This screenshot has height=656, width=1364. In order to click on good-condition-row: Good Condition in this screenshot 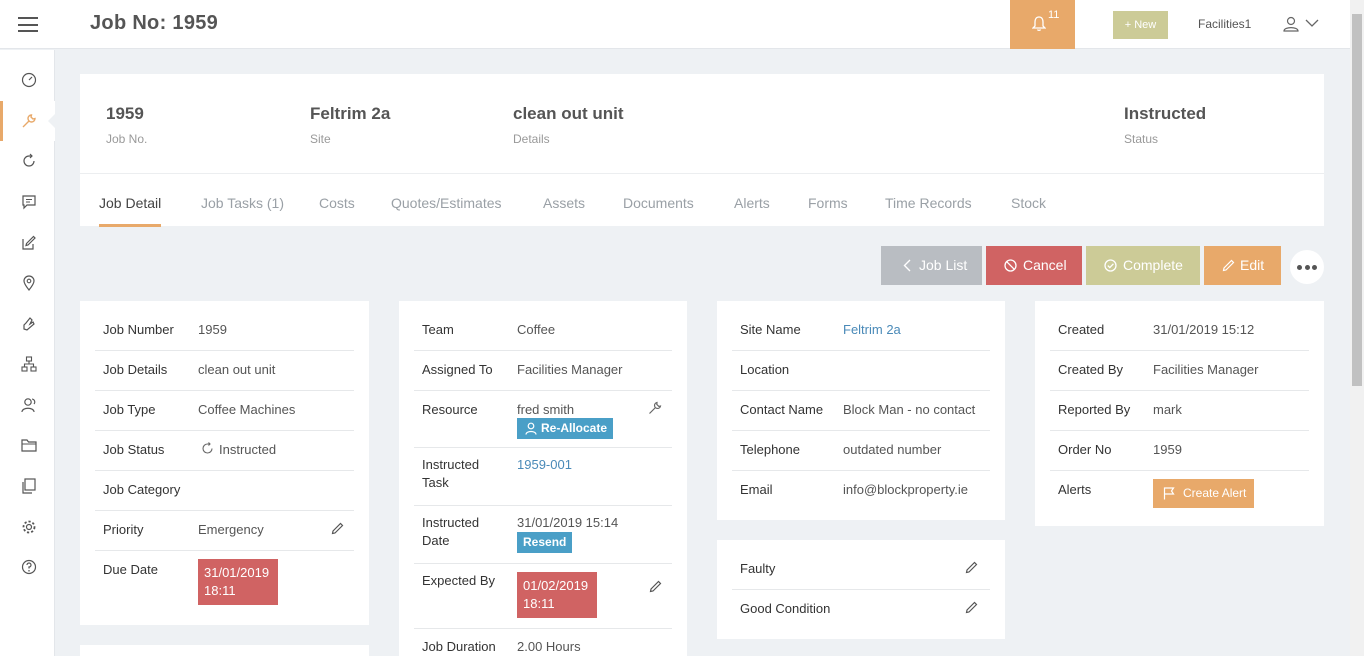, I will do `click(861, 610)`.